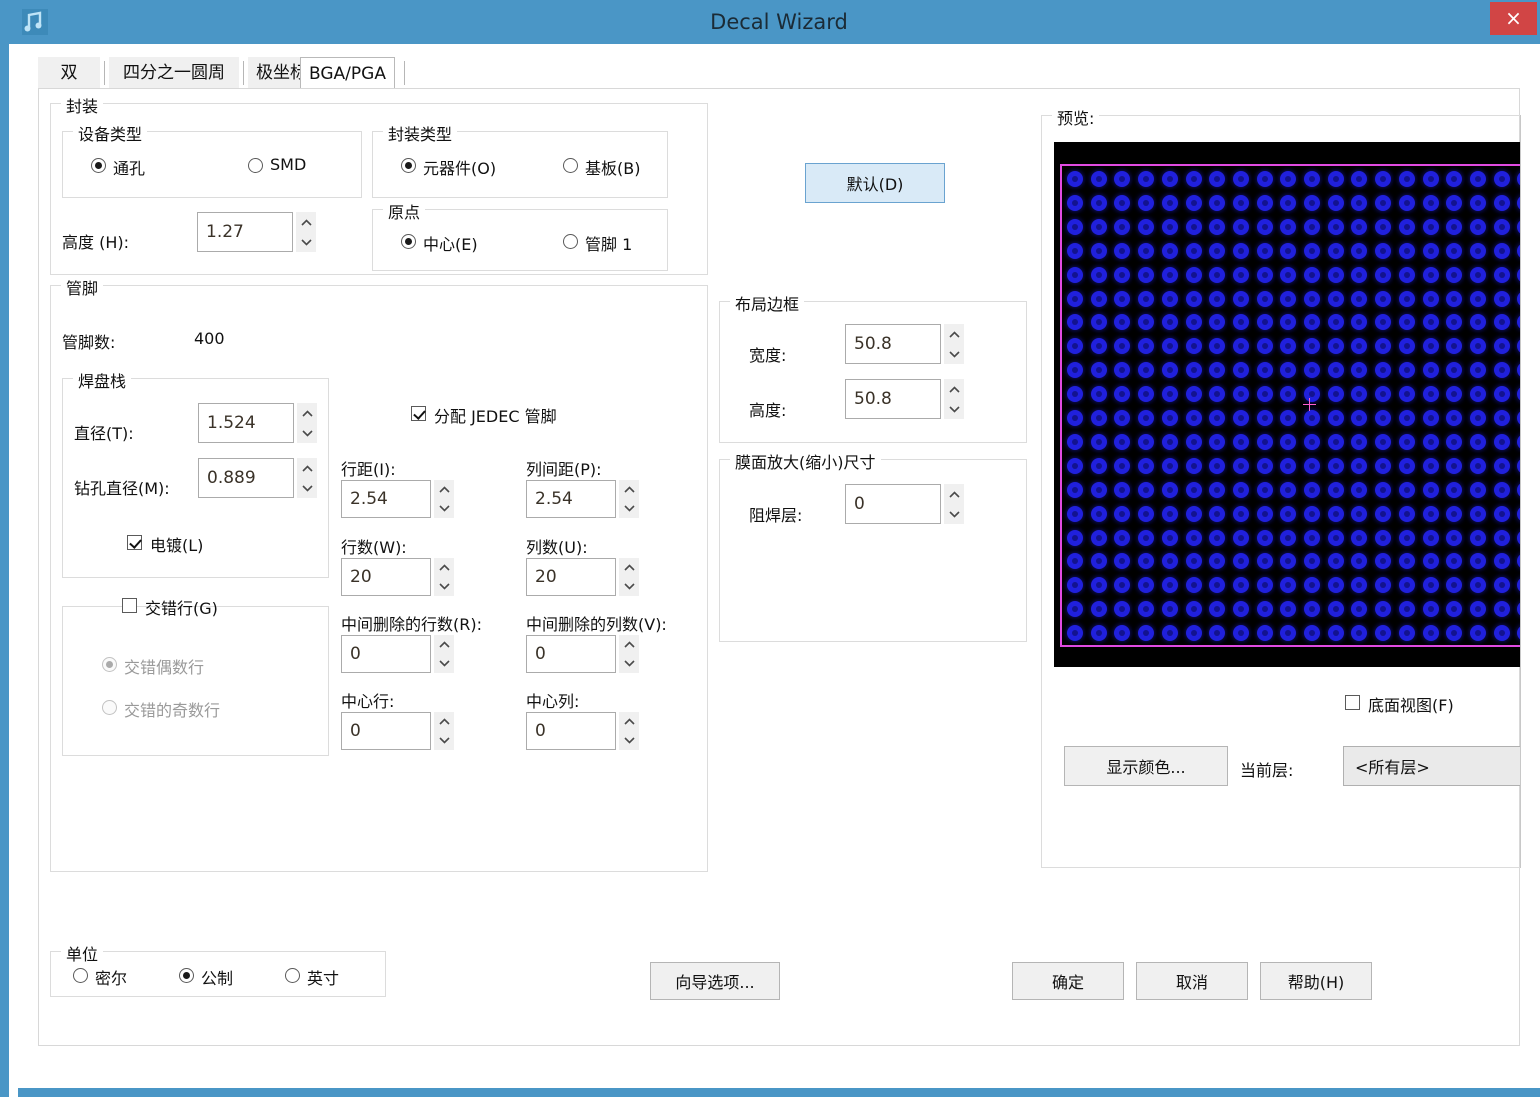 The image size is (1540, 1097). I want to click on row-count-input: 20, so click(386, 577).